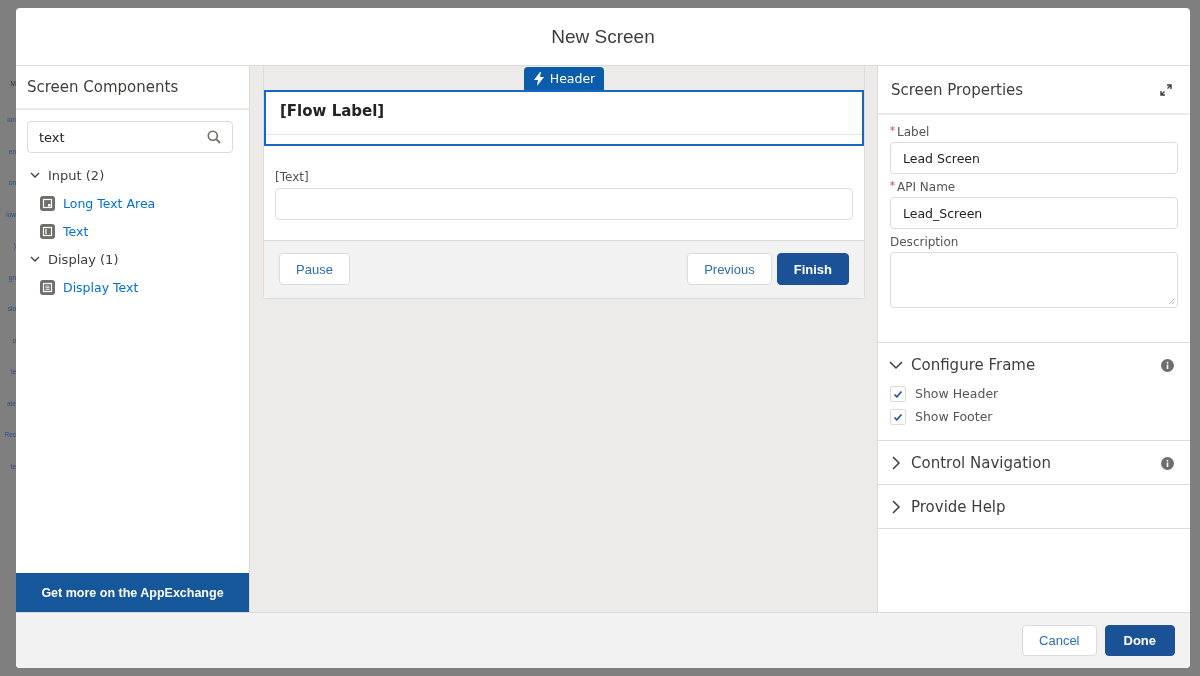 This screenshot has height=676, width=1200. Describe the element at coordinates (130, 137) in the screenshot. I see `search-field: text` at that location.